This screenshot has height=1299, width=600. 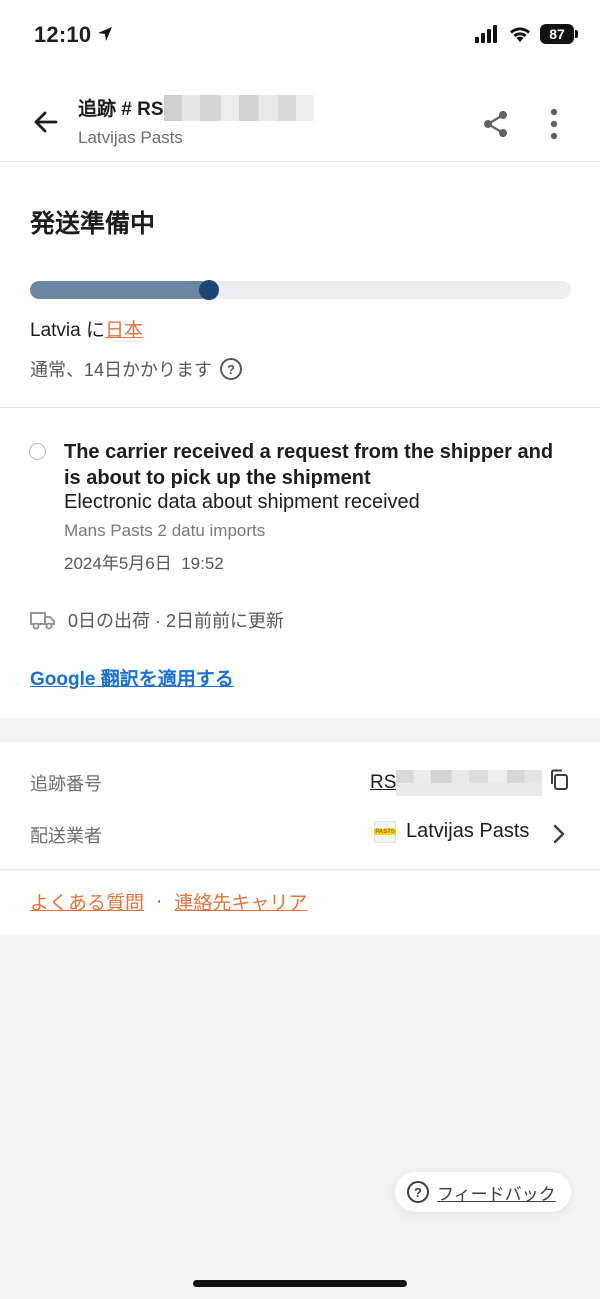 I want to click on event-date: 2024年5月6日, so click(x=118, y=563).